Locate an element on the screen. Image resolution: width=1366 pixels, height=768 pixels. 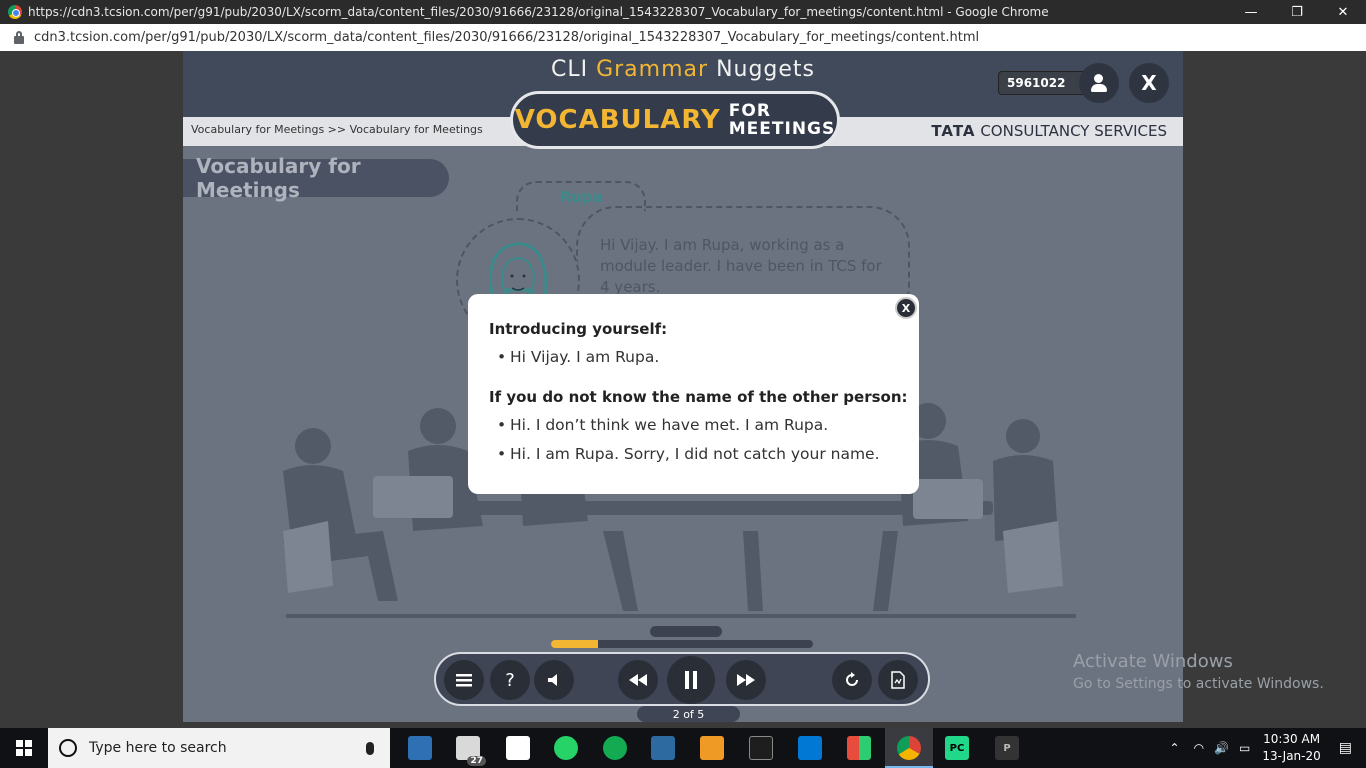
chrome-icon is located at coordinates (15, 12).